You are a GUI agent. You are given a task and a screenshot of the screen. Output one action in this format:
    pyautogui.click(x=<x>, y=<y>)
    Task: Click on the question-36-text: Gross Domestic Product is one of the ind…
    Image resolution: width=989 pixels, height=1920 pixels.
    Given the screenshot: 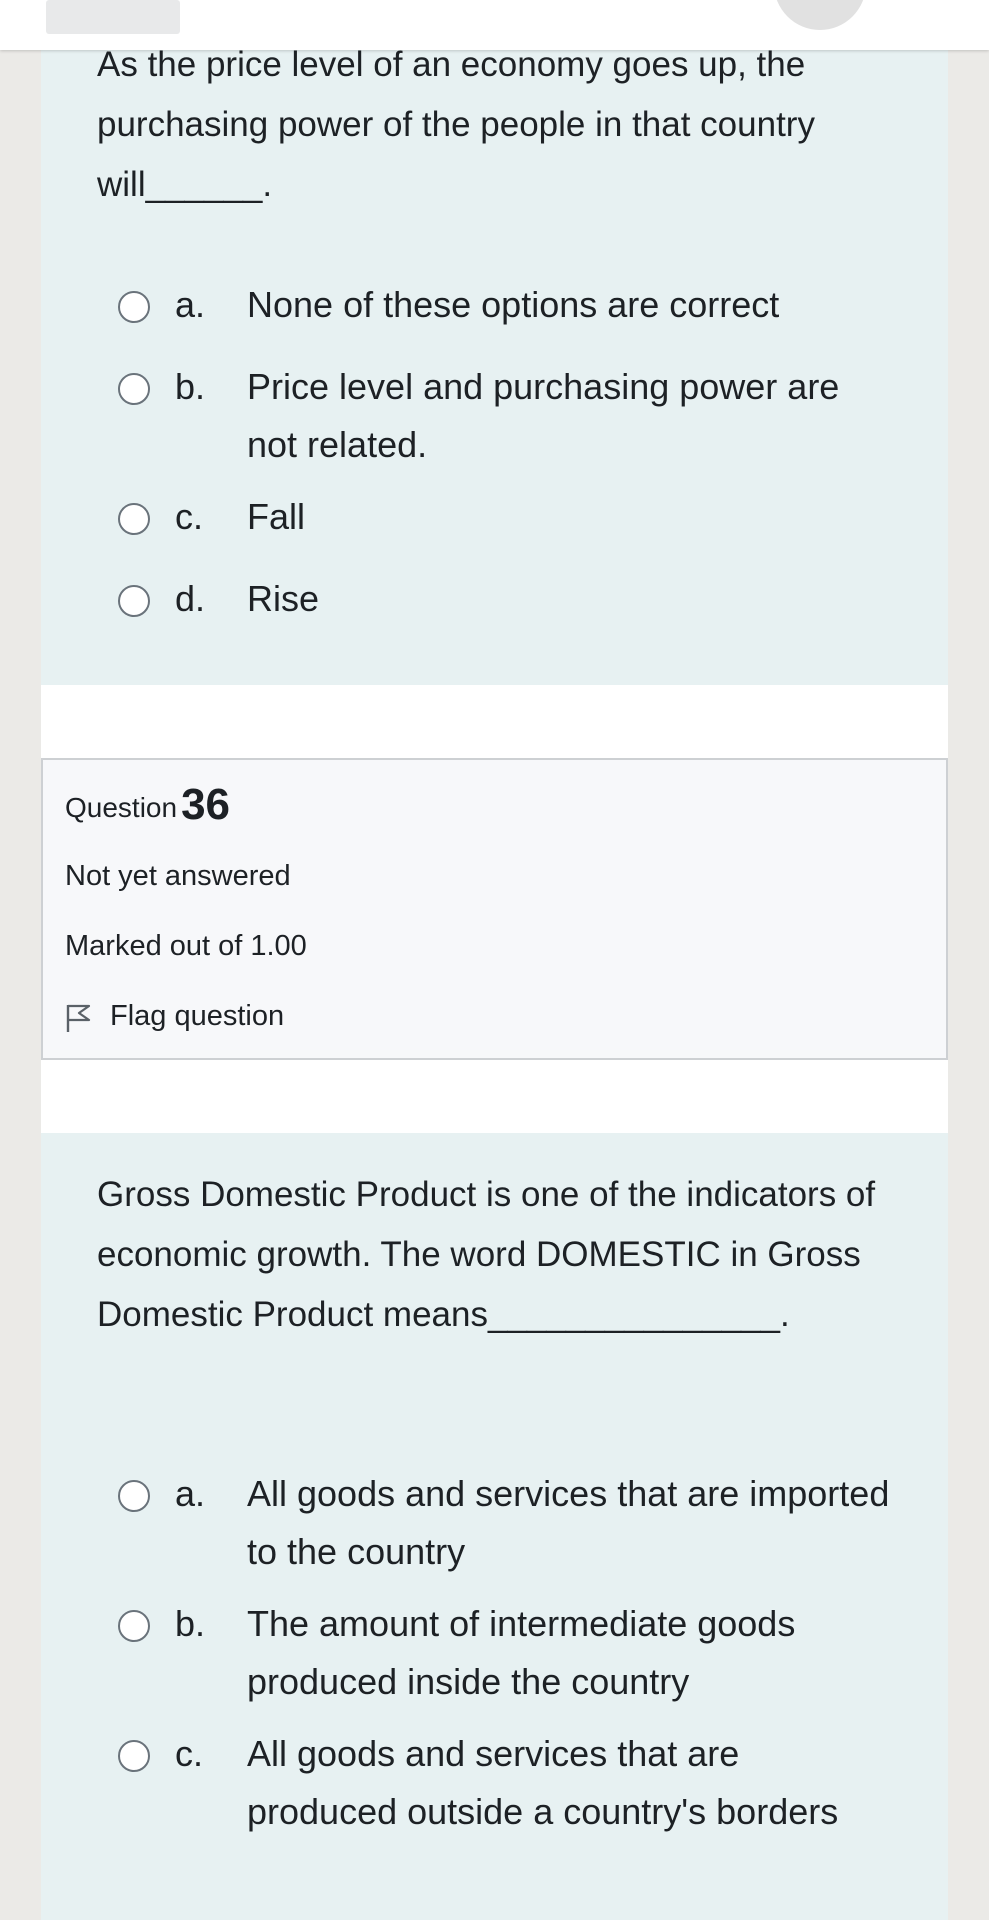 What is the action you would take?
    pyautogui.click(x=486, y=1254)
    